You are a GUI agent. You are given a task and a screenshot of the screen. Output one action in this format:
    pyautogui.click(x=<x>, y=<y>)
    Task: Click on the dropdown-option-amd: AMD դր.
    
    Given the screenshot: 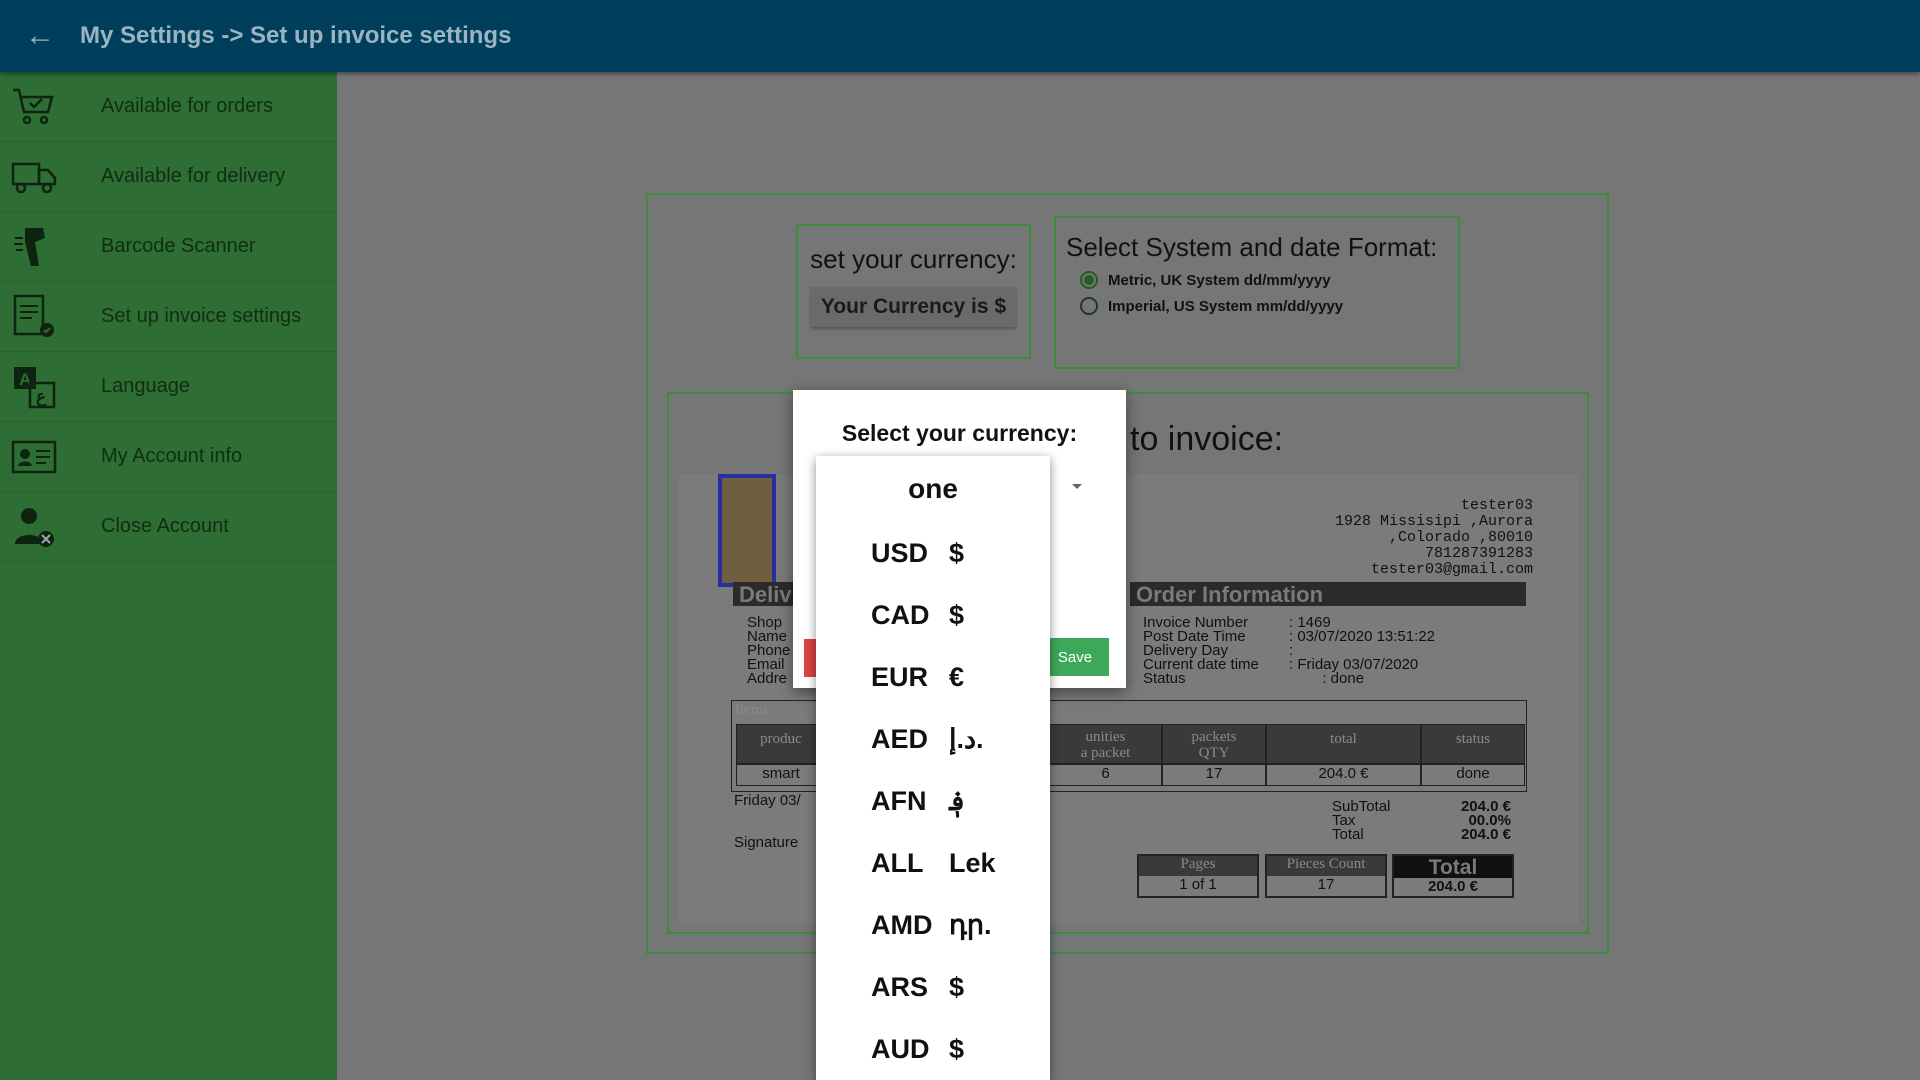 What is the action you would take?
    pyautogui.click(x=933, y=925)
    